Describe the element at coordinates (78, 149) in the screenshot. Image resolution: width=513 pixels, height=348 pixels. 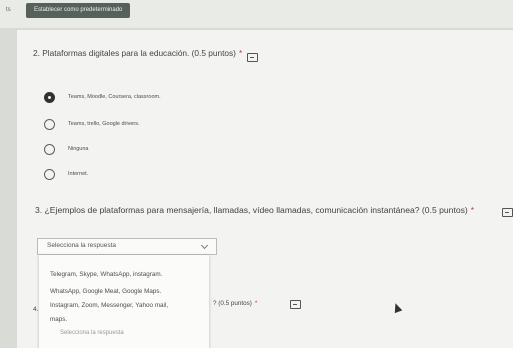
I see `option-3-label: Ninguna` at that location.